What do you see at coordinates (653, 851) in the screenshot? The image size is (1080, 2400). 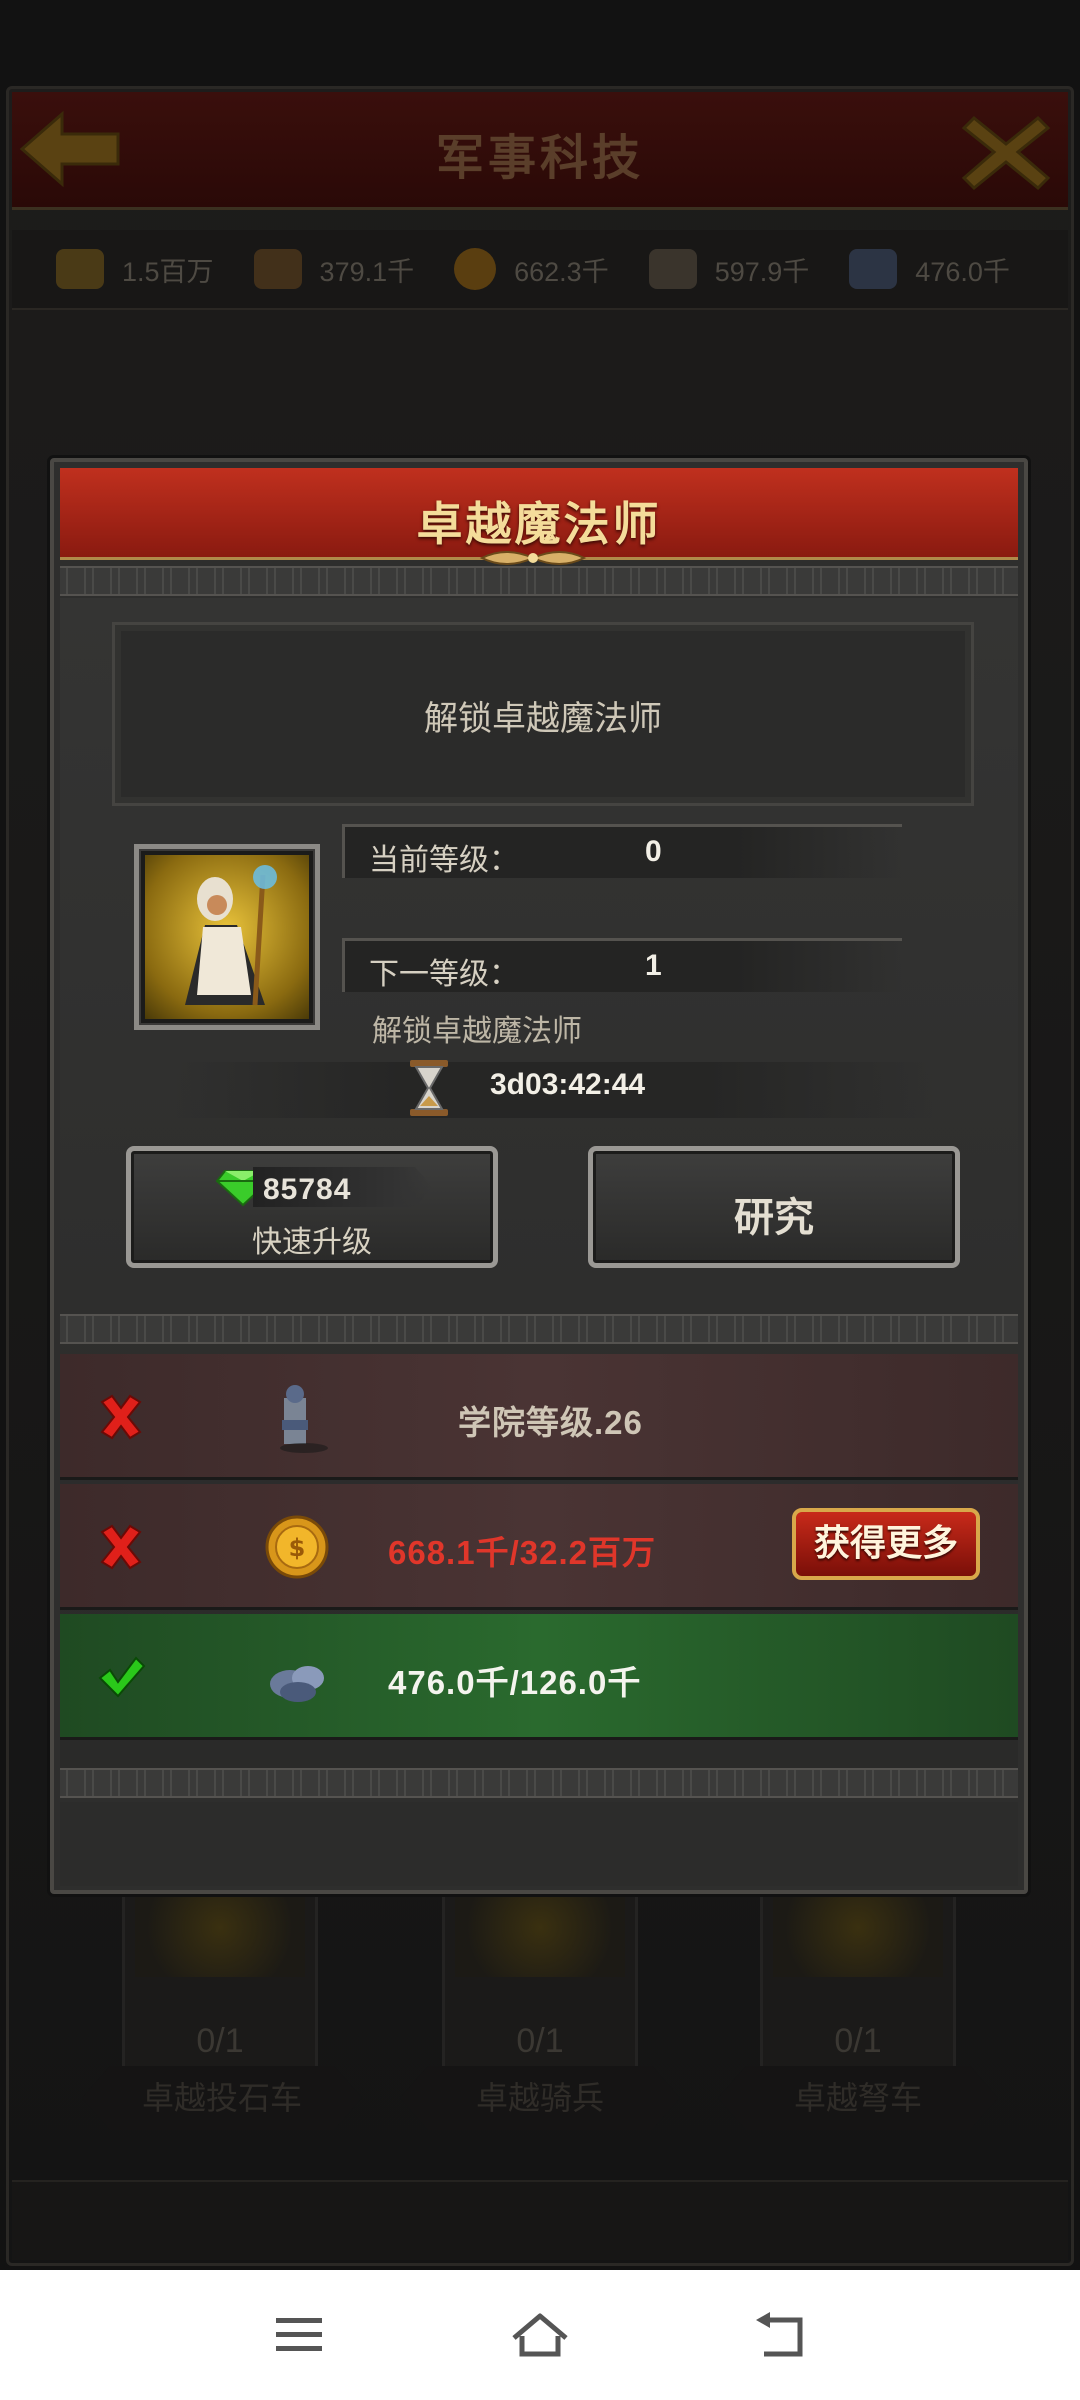 I see `current-level-value: 0` at bounding box center [653, 851].